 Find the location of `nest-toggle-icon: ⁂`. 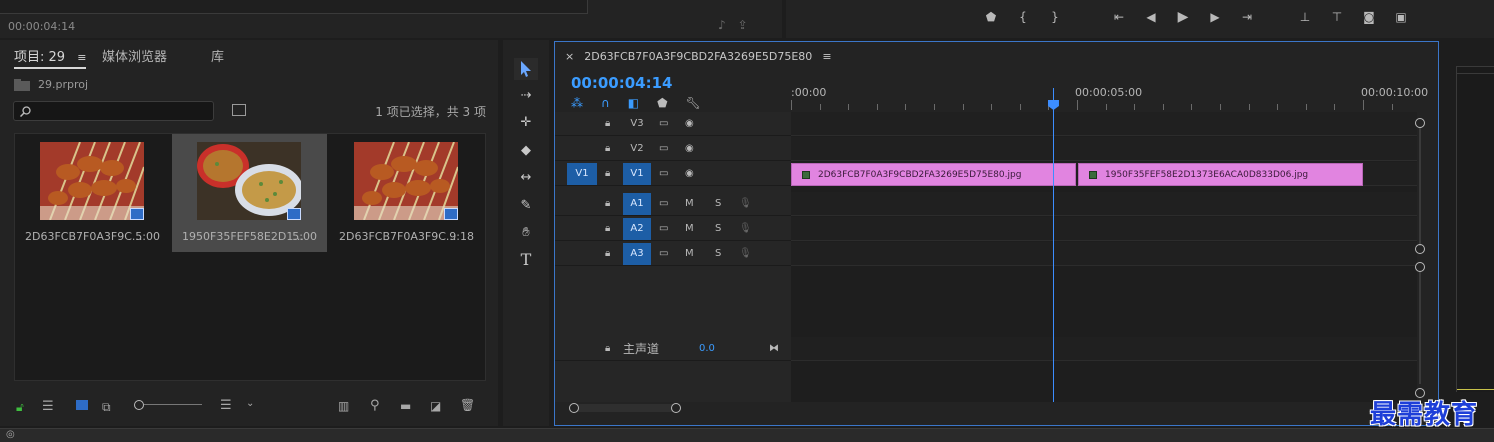

nest-toggle-icon: ⁂ is located at coordinates (577, 103).